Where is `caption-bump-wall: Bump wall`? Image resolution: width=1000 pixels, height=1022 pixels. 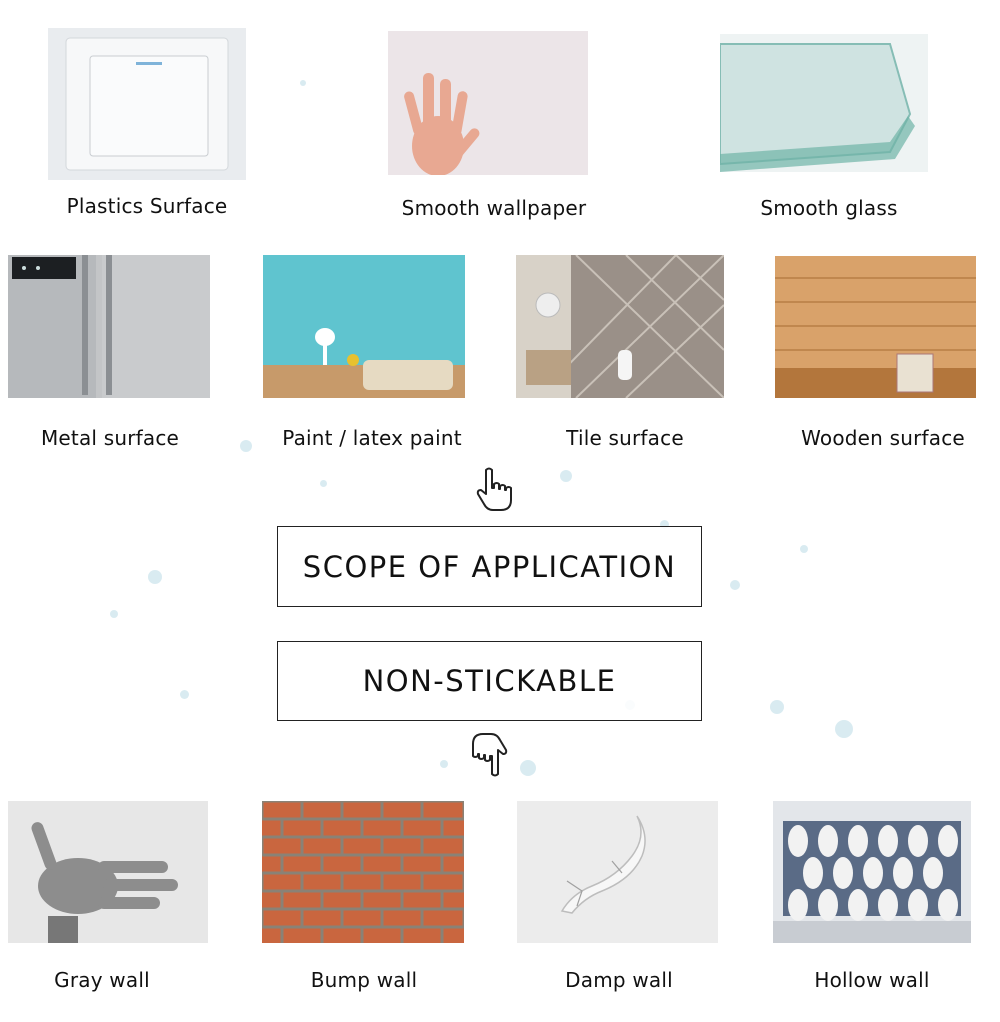
caption-bump-wall: Bump wall is located at coordinates (364, 980).